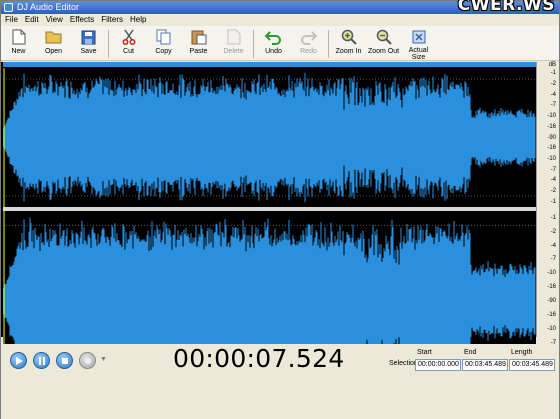 The height and width of the screenshot is (419, 560). What do you see at coordinates (163, 51) in the screenshot?
I see `copy-label: Copy` at bounding box center [163, 51].